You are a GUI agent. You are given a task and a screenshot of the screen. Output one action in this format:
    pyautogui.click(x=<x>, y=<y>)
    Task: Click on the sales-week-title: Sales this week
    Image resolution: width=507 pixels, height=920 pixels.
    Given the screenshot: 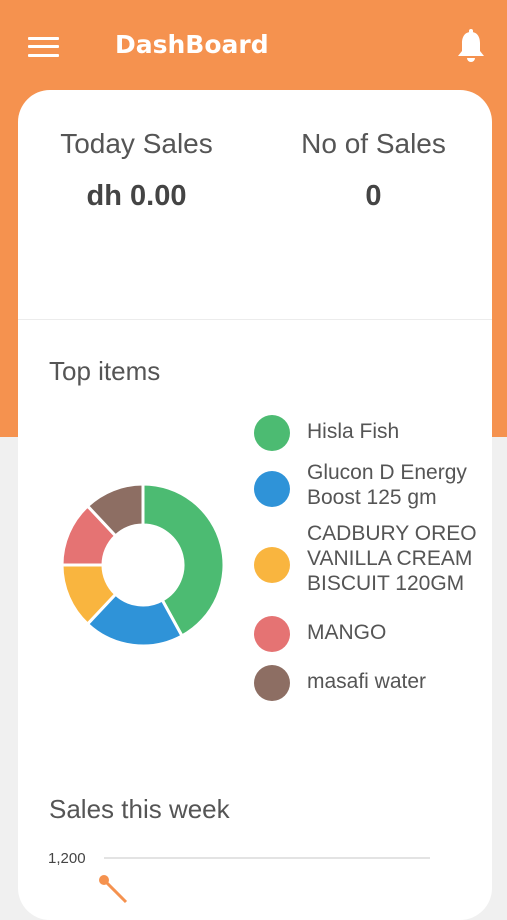 What is the action you would take?
    pyautogui.click(x=139, y=809)
    